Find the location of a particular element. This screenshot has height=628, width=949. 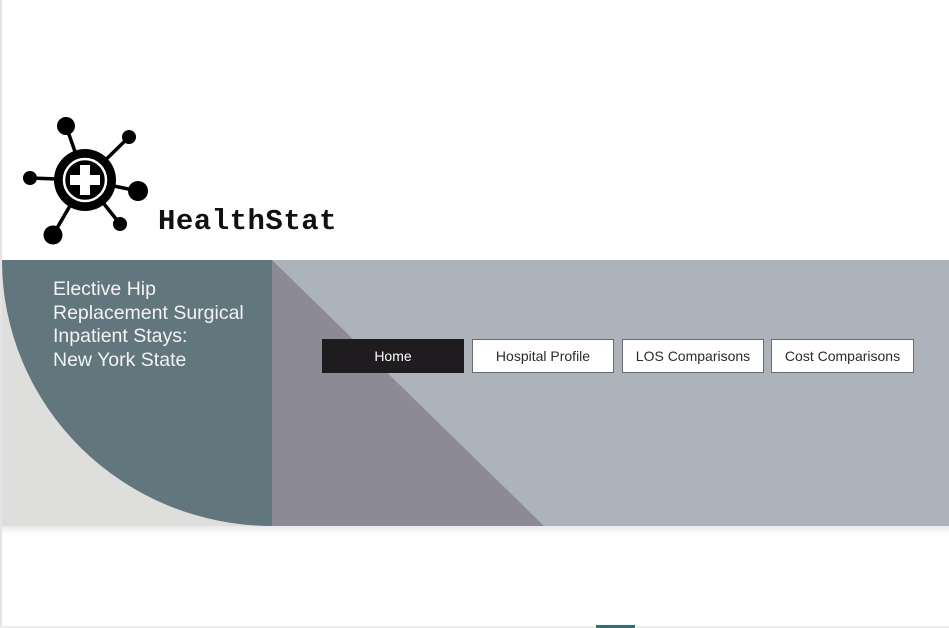

brand-name: HealthStat is located at coordinates (248, 221).